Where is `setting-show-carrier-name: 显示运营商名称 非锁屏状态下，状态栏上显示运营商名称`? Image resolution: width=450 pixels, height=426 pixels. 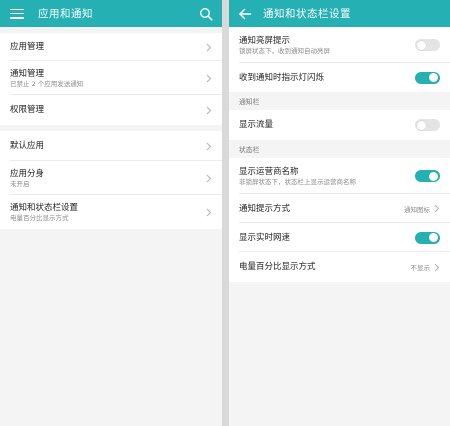 setting-show-carrier-name: 显示运营商名称 非锁屏状态下，状态栏上显示运营商名称 is located at coordinates (339, 176).